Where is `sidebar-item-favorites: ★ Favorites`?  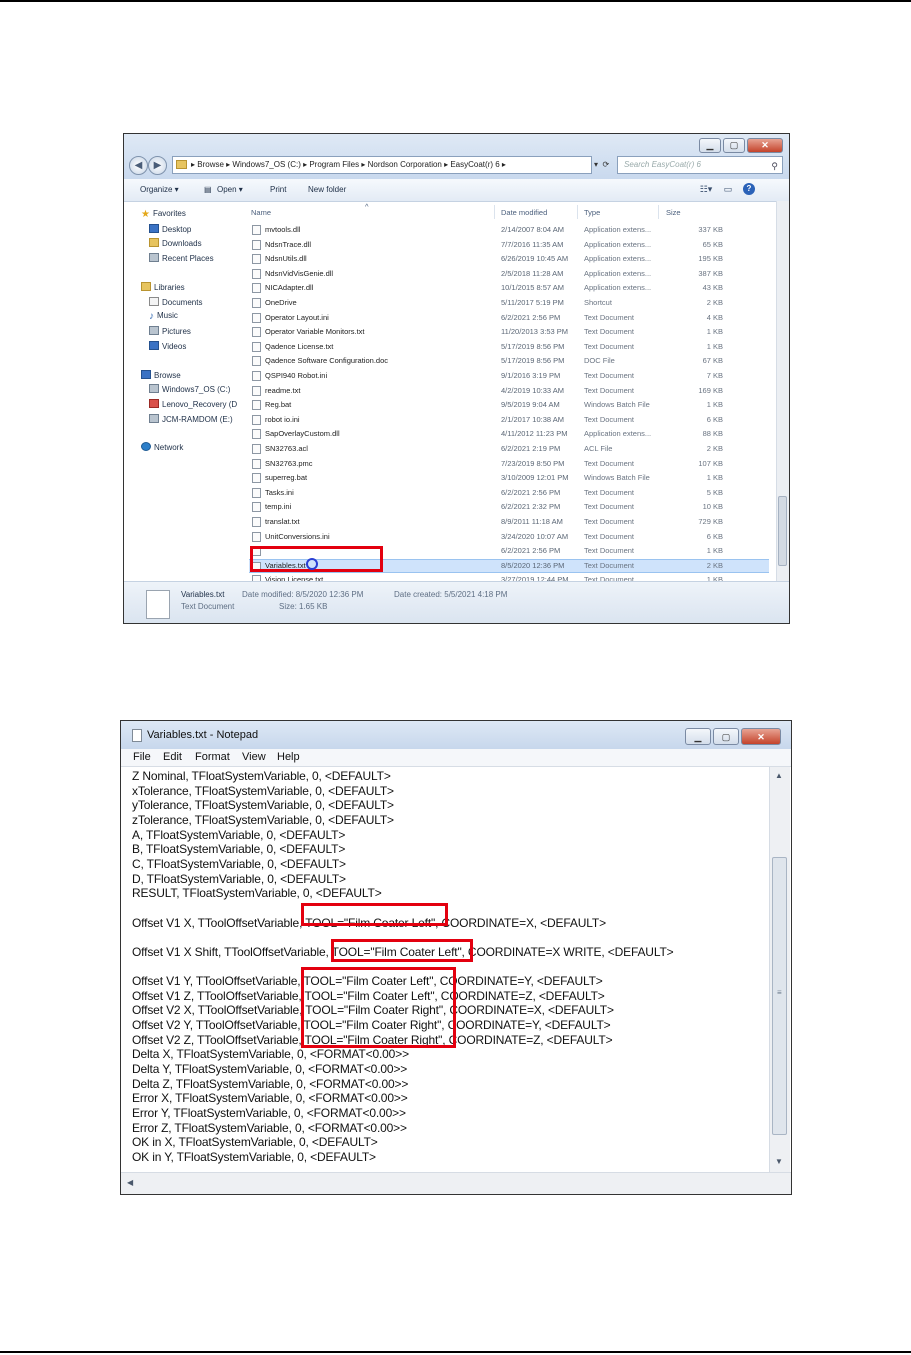
sidebar-item-favorites: ★ Favorites is located at coordinates (163, 214).